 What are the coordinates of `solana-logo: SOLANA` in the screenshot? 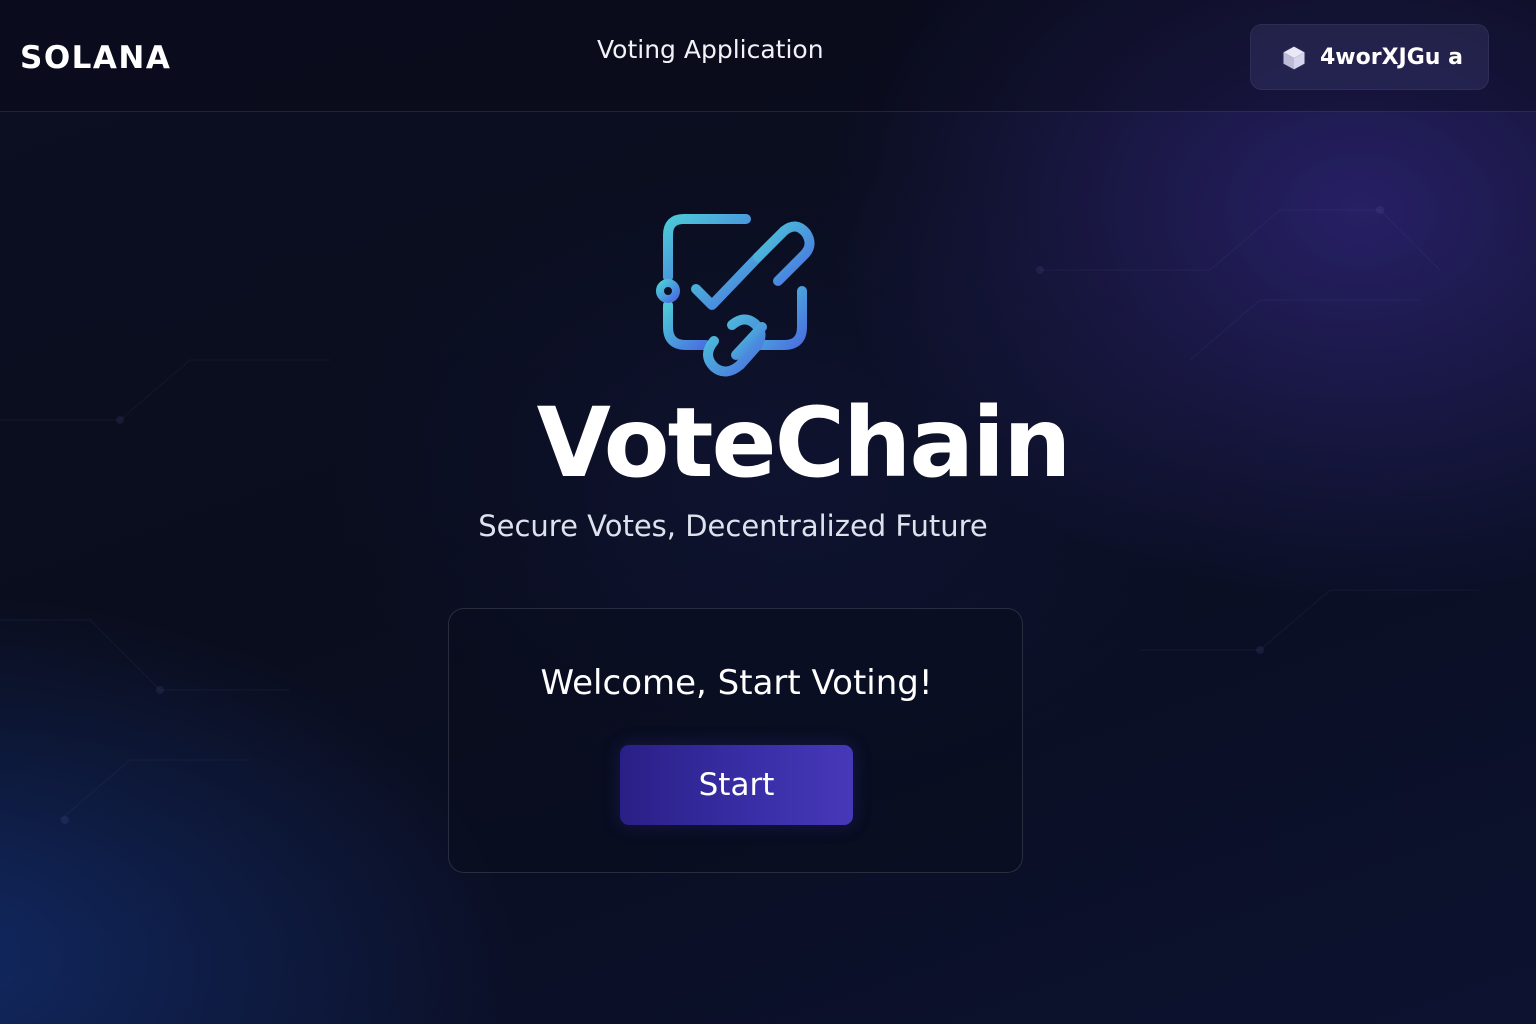 It's located at (95, 58).